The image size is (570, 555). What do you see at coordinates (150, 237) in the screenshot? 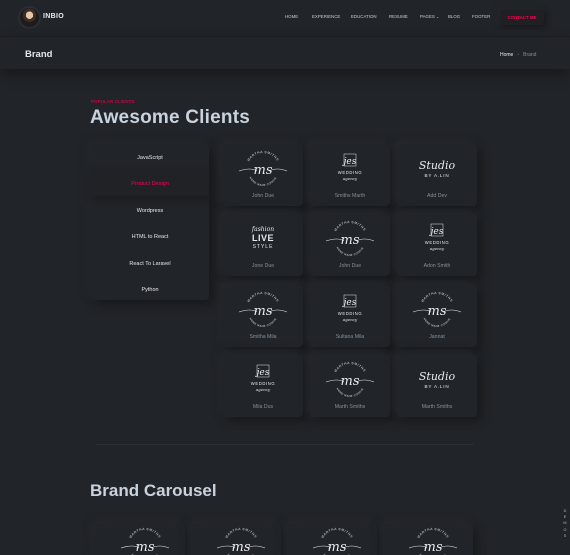
I see `tab-html-to-react: HTML to React` at bounding box center [150, 237].